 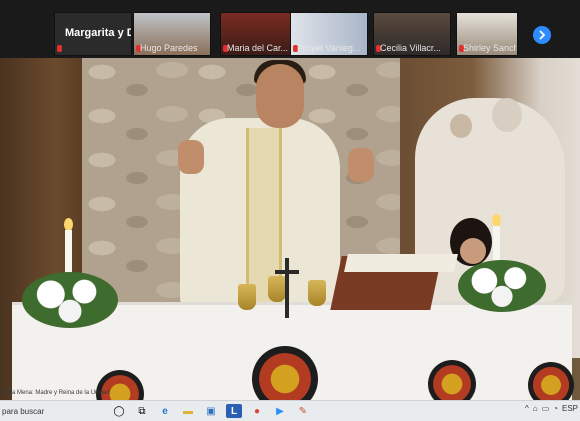 I want to click on battery-icon: ▭, so click(x=546, y=408).